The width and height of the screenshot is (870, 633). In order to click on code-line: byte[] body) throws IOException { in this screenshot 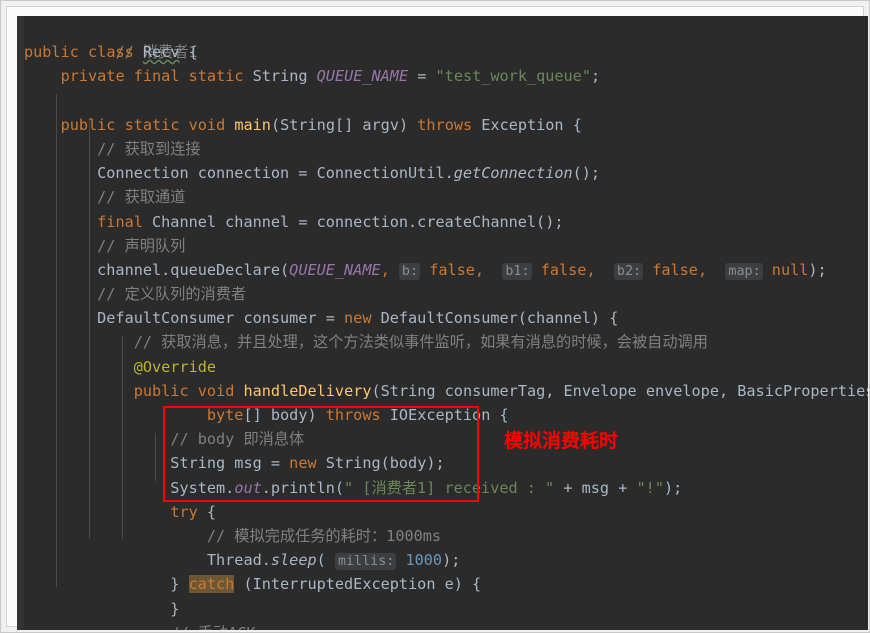, I will do `click(446, 415)`.